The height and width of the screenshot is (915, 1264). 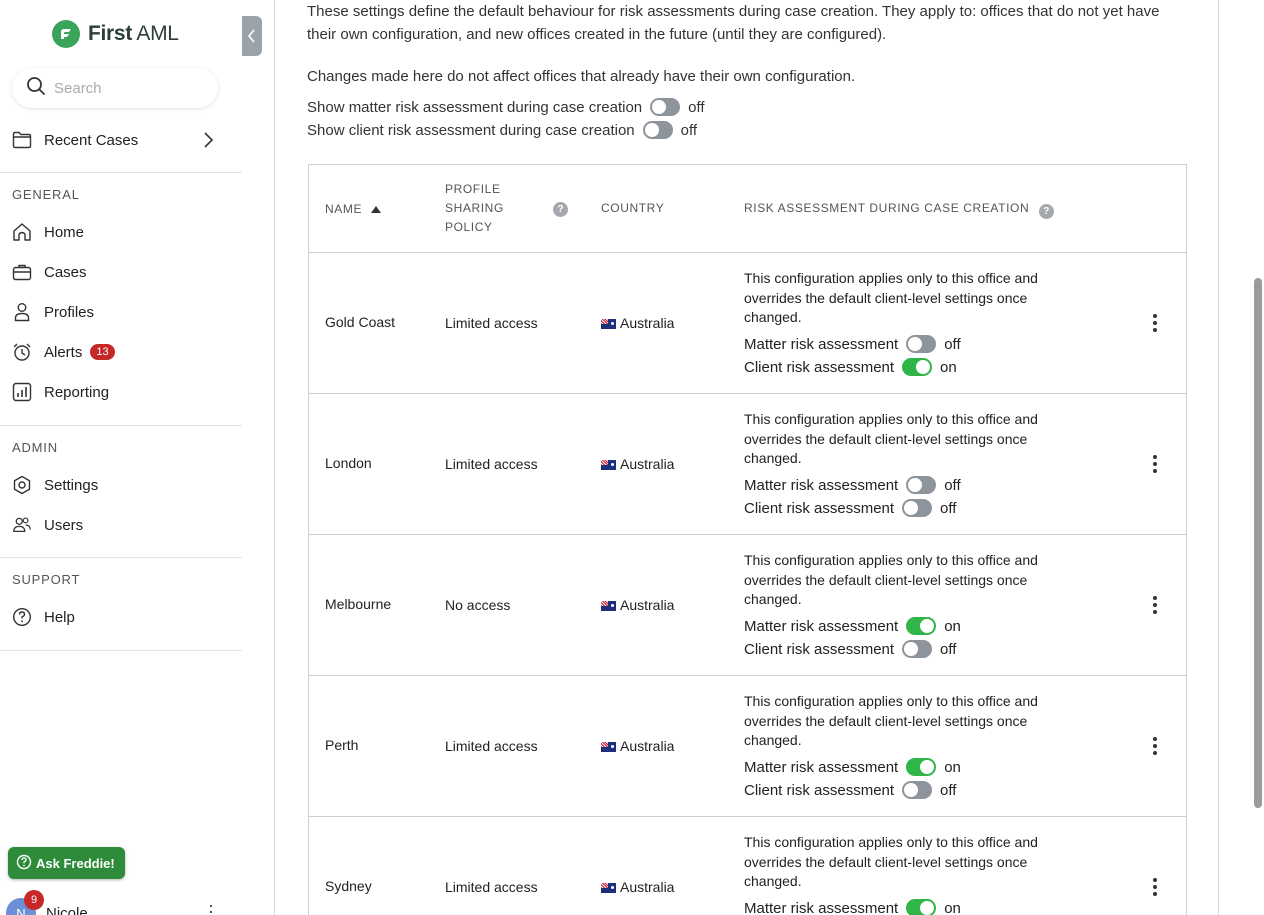 What do you see at coordinates (121, 525) in the screenshot?
I see `sidebar-item-users: Users` at bounding box center [121, 525].